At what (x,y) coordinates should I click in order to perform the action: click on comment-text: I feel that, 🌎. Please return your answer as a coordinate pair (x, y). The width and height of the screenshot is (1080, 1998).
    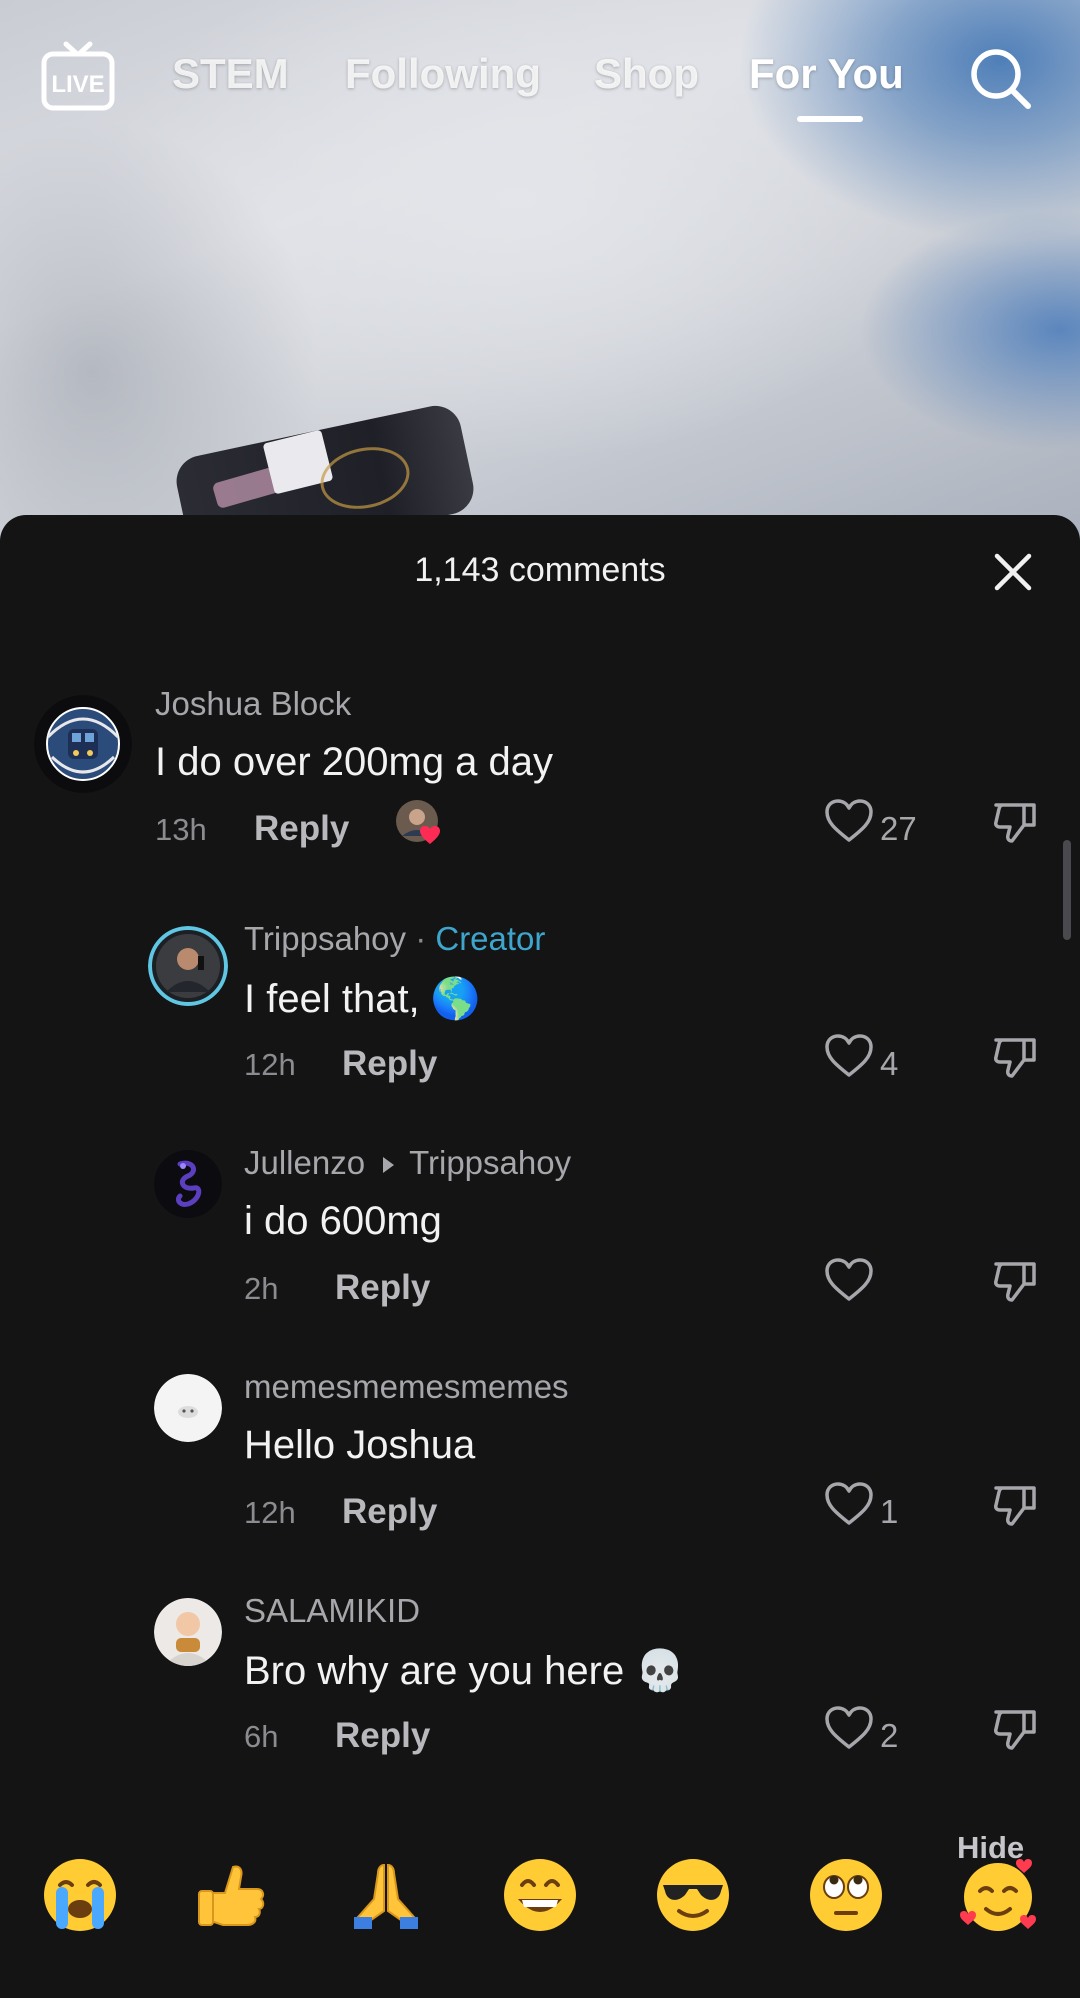
    Looking at the image, I should click on (362, 999).